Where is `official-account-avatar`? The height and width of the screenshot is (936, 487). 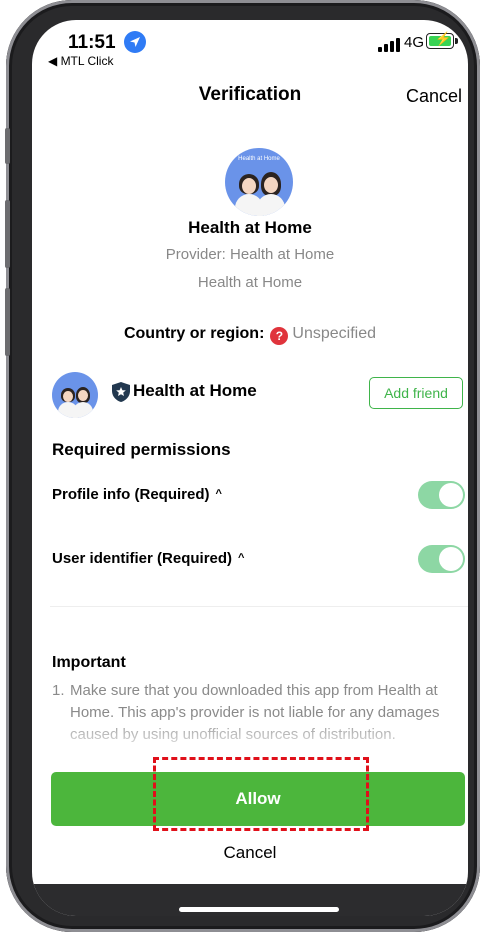 official-account-avatar is located at coordinates (75, 395).